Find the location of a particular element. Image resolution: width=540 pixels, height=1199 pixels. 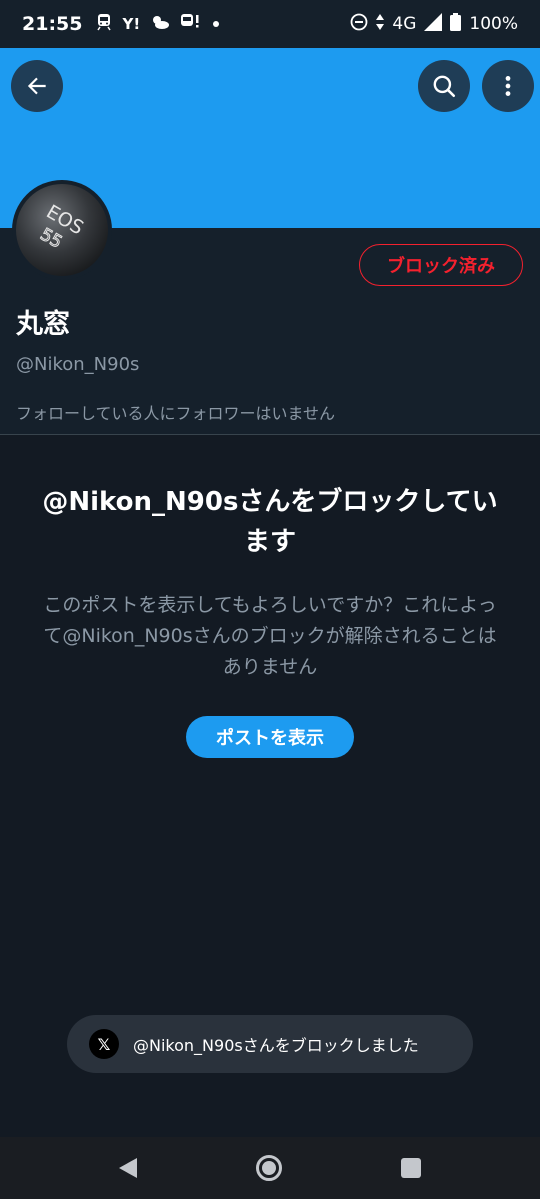

toast-notification: 𝕏 @Nikon_N90sさんをブロックしました is located at coordinates (270, 1044).